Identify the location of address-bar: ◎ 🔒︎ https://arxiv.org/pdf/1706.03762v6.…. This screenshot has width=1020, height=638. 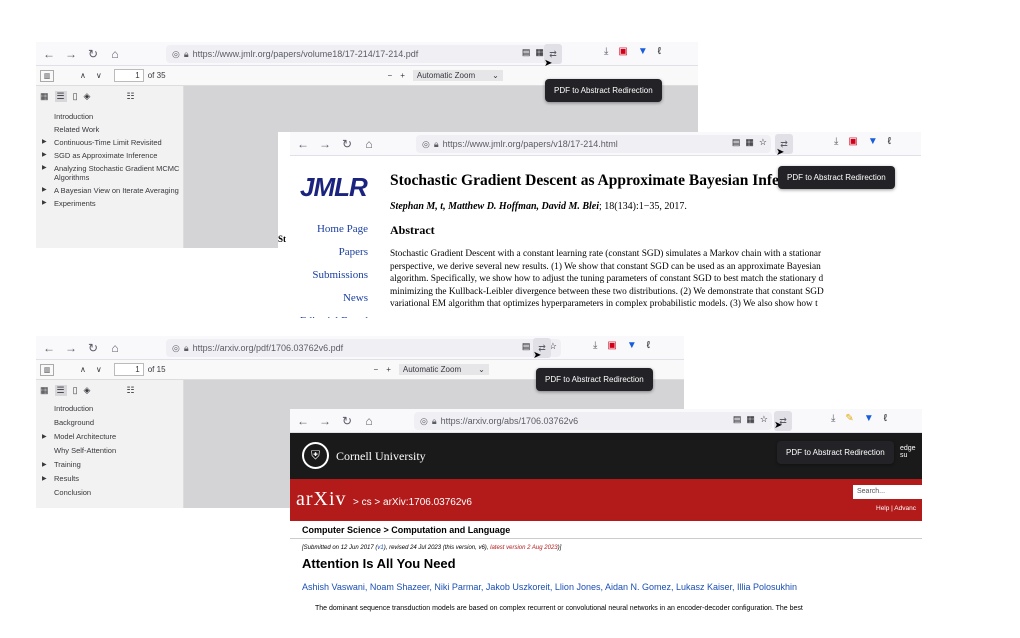
(363, 348).